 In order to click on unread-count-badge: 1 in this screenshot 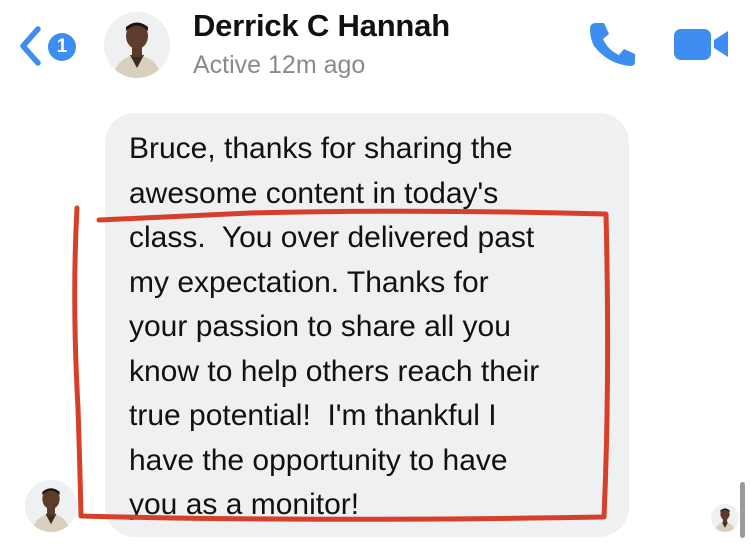, I will do `click(62, 47)`.